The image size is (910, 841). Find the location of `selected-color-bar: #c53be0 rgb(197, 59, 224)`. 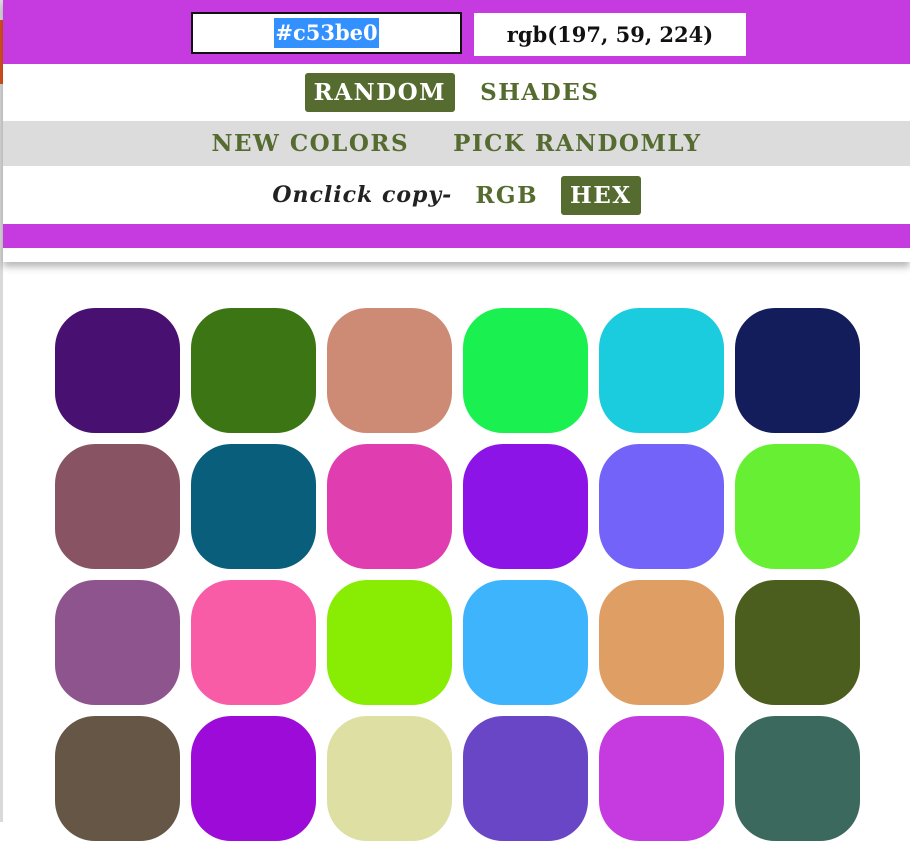

selected-color-bar: #c53be0 rgb(197, 59, 224) is located at coordinates (456, 32).